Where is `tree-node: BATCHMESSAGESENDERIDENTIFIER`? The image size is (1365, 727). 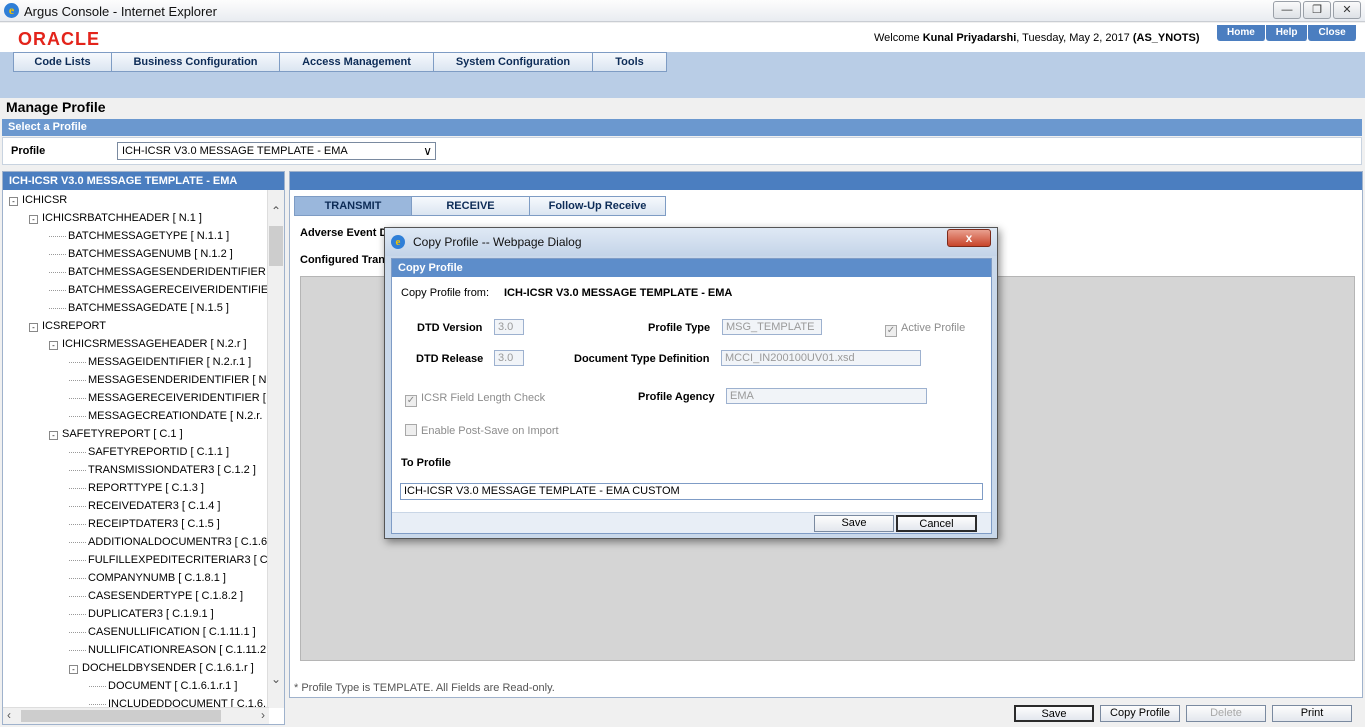
tree-node: BATCHMESSAGESENDERIDENTIFIER is located at coordinates (157, 272).